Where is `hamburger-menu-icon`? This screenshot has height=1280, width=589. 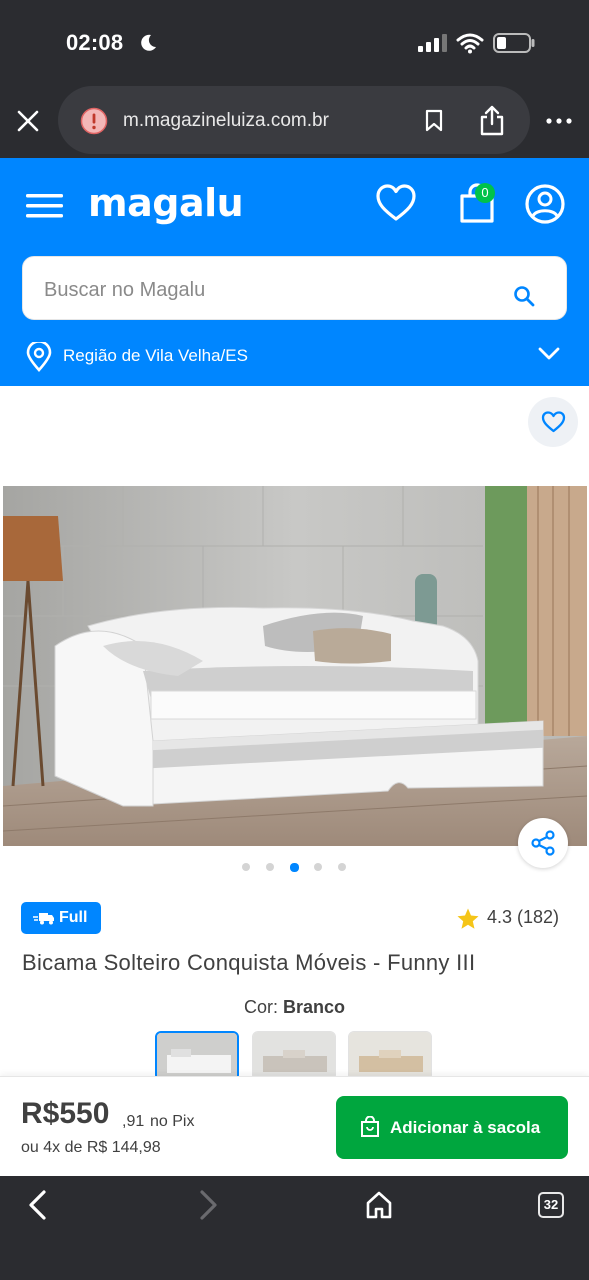
hamburger-menu-icon is located at coordinates (45, 206).